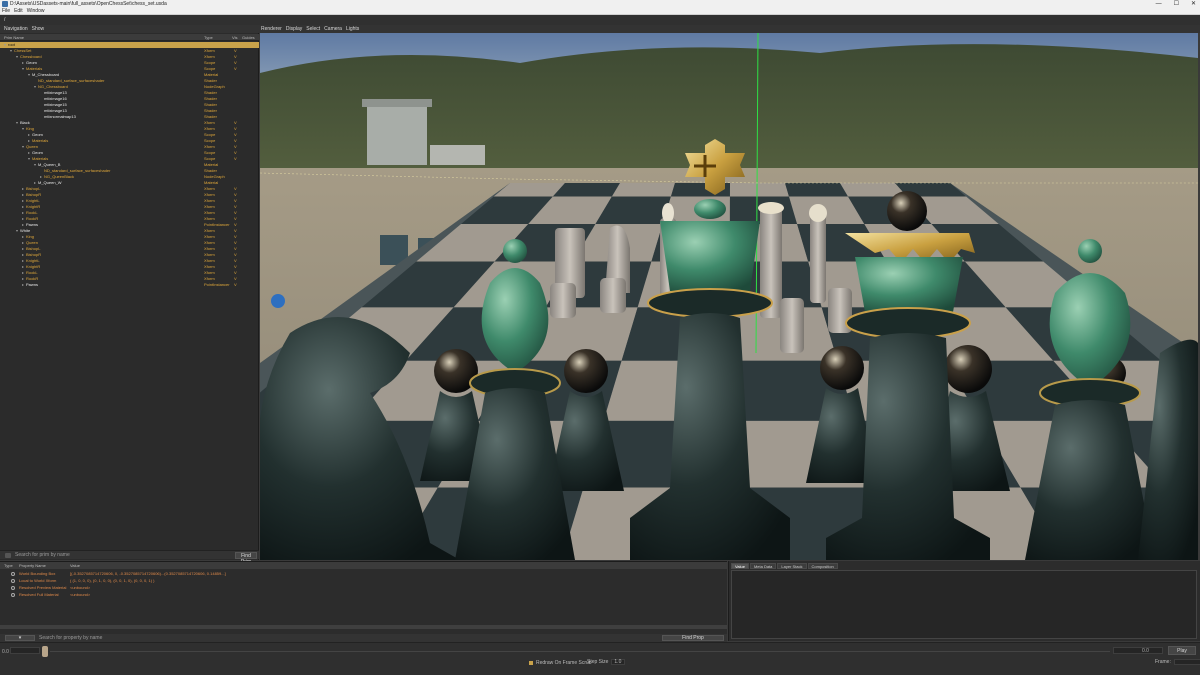 The height and width of the screenshot is (675, 1200). I want to click on step-size-control: Step Size 1.0, so click(606, 662).